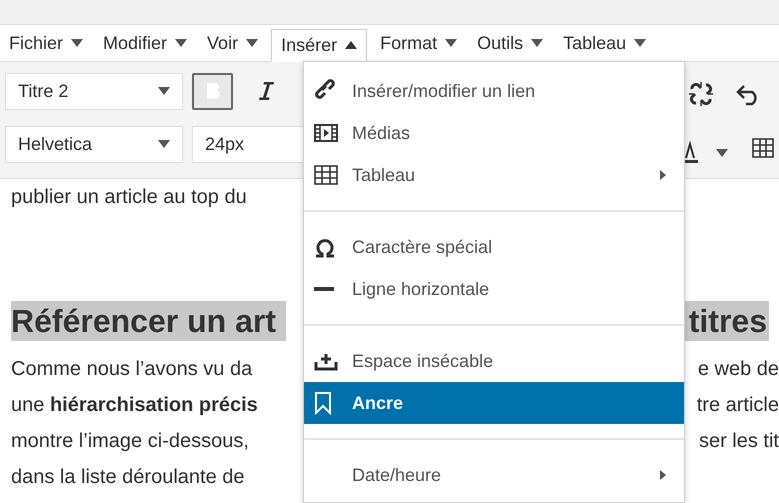  I want to click on unlink-icon, so click(701, 94).